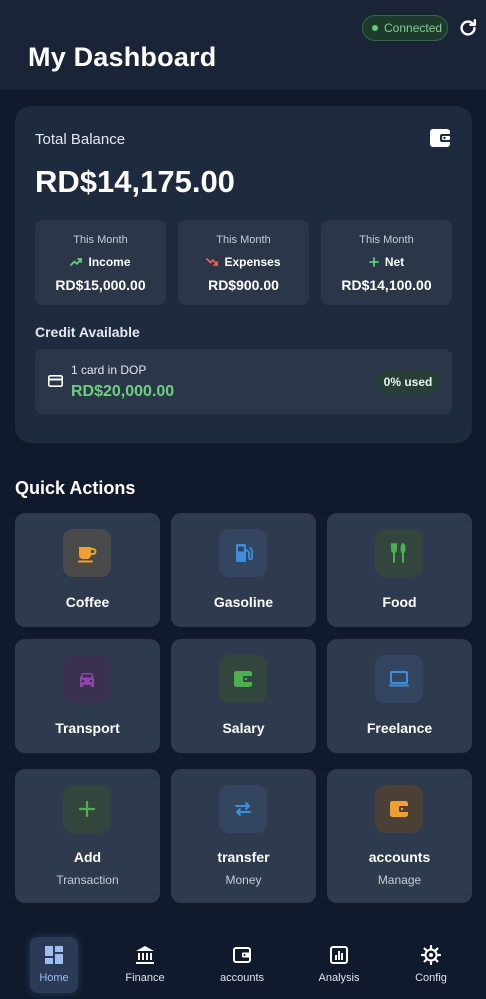 This screenshot has width=486, height=999. Describe the element at coordinates (399, 857) in the screenshot. I see `quick-action-label: accounts` at that location.